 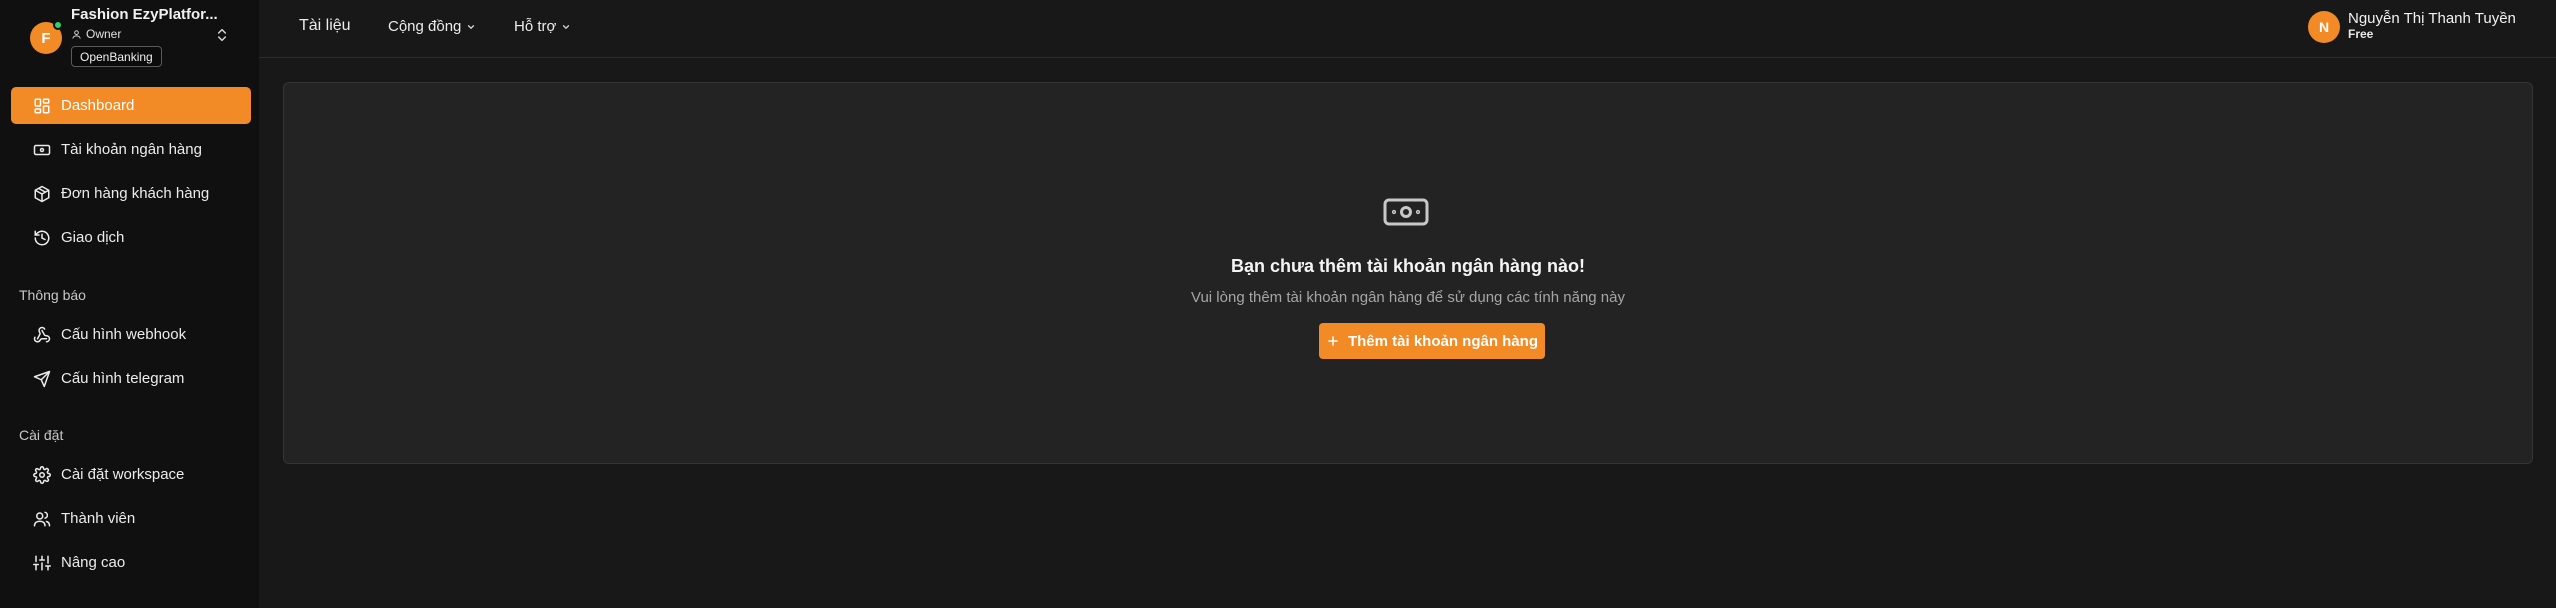 What do you see at coordinates (42, 378) in the screenshot?
I see `send-icon` at bounding box center [42, 378].